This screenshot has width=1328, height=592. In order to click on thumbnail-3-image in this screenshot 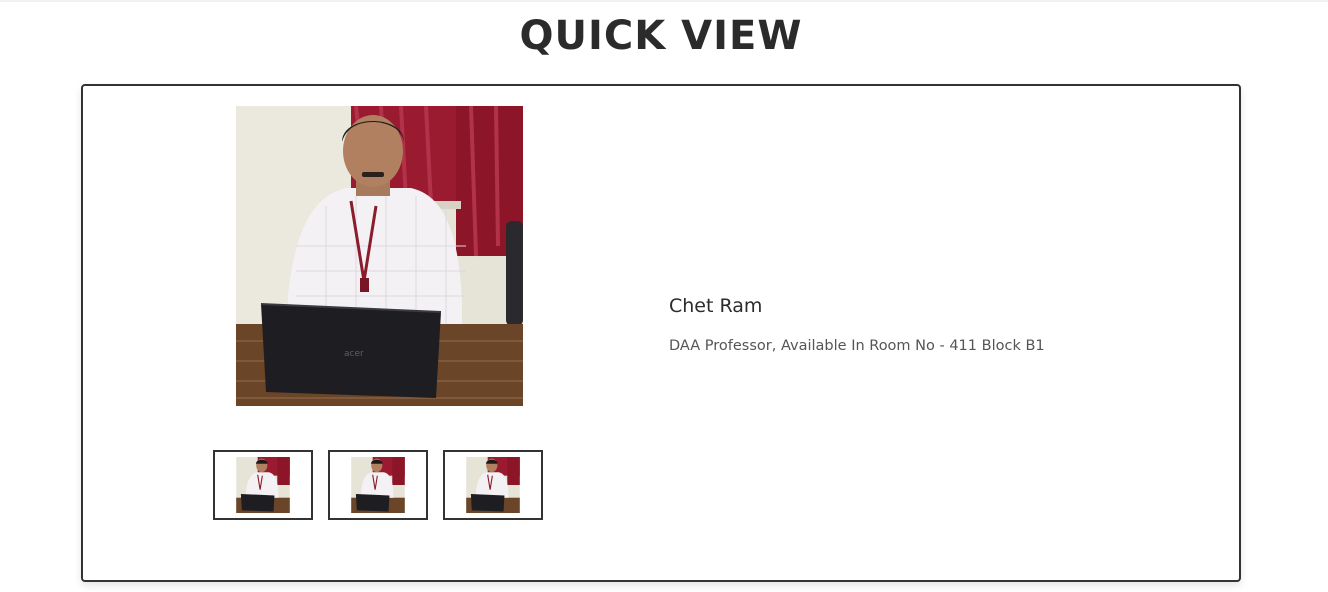, I will do `click(493, 485)`.